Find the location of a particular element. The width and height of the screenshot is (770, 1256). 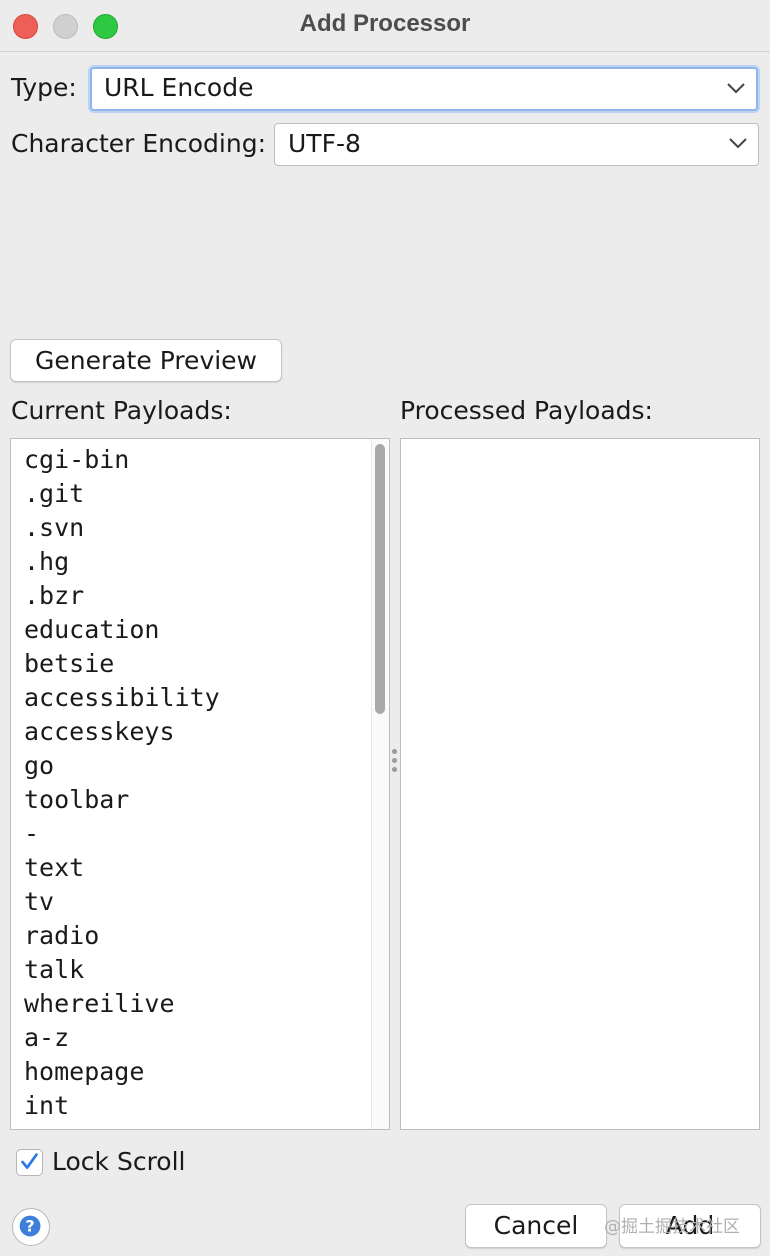

list-item: education is located at coordinates (206, 630).